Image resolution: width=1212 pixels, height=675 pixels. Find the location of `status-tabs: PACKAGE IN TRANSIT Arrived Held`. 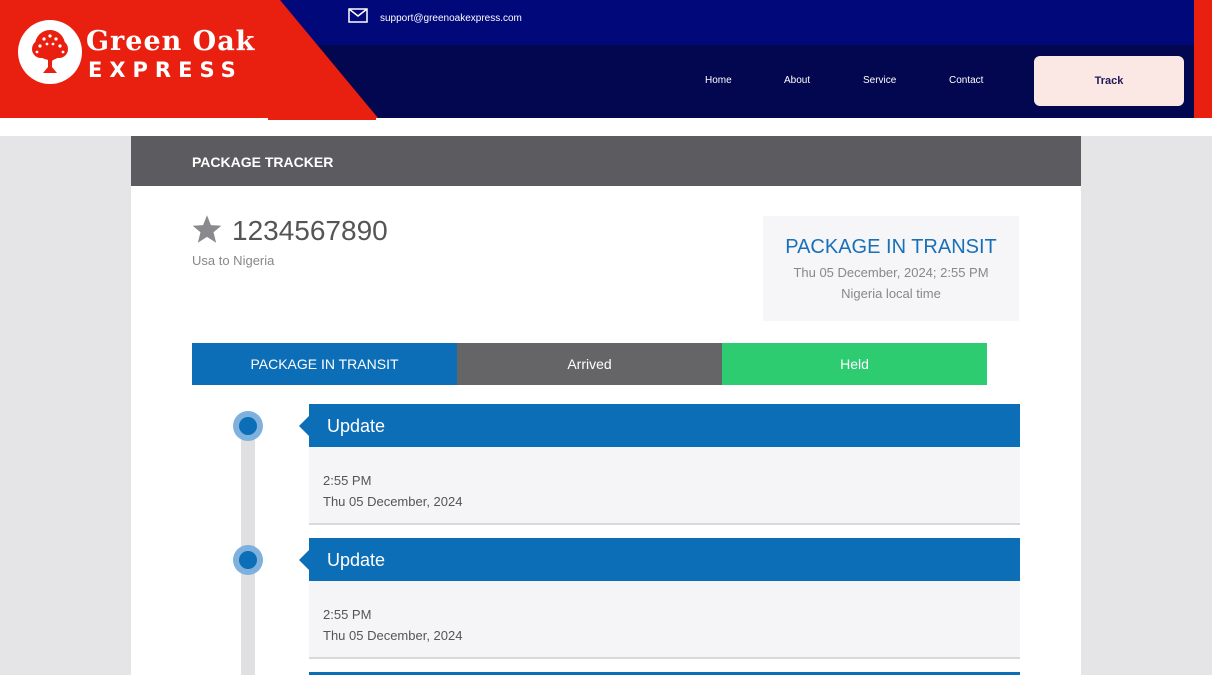

status-tabs: PACKAGE IN TRANSIT Arrived Held is located at coordinates (589, 364).